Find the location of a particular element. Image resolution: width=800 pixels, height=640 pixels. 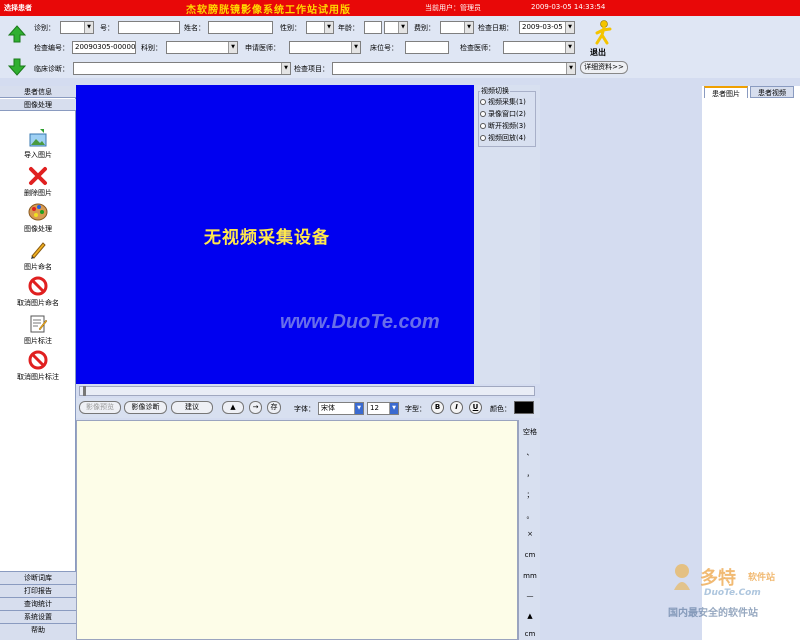

radio-video-capture: 视频采集(1) is located at coordinates (503, 102).